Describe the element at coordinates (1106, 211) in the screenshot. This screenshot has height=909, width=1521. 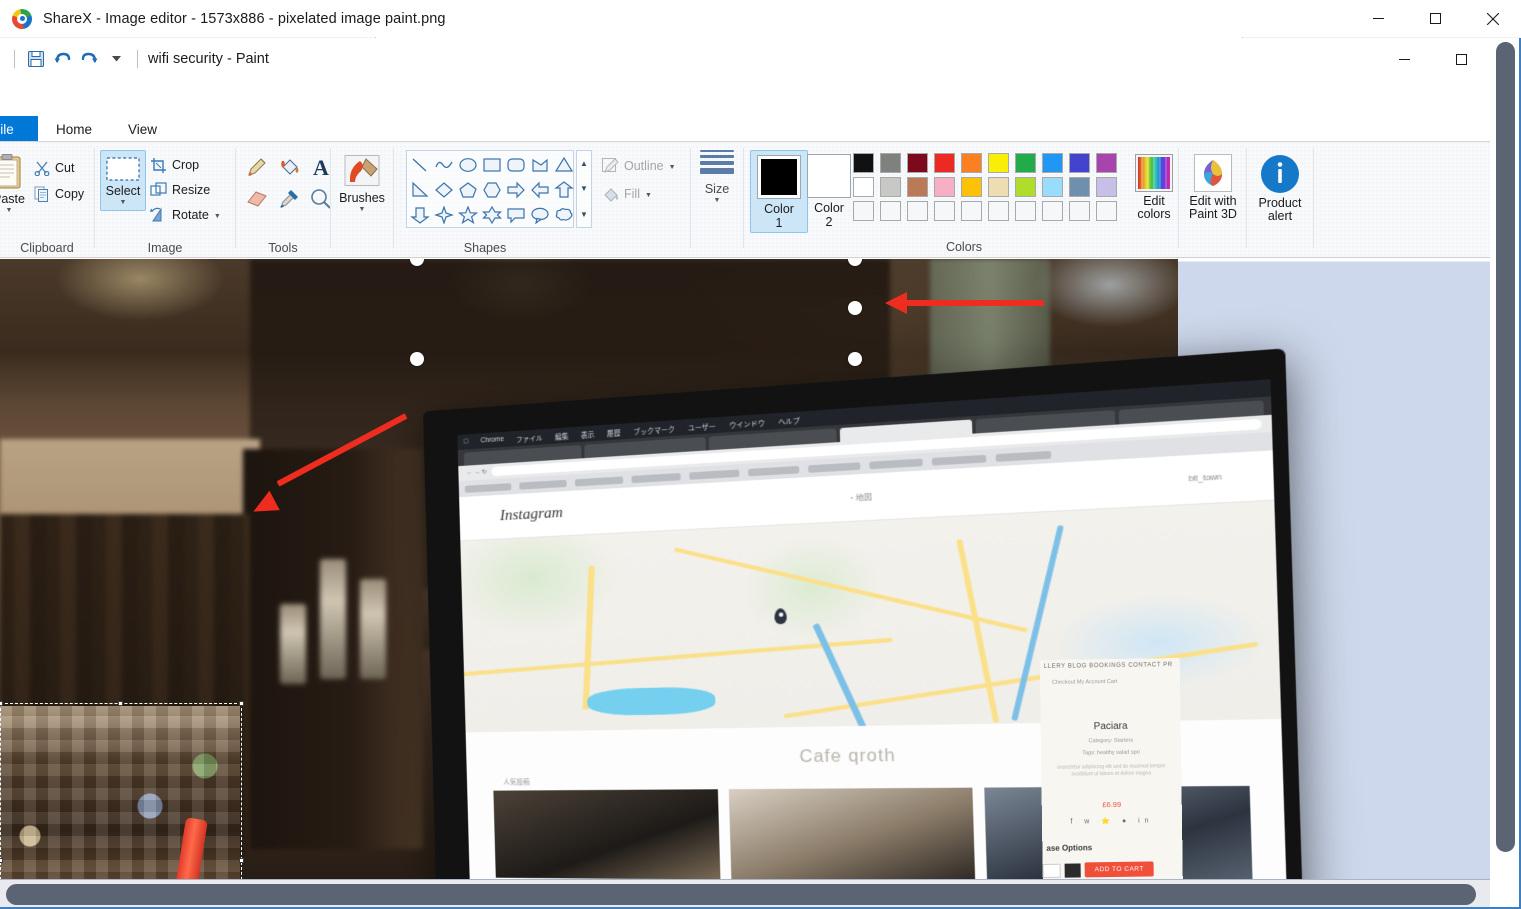
I see `palette-swatch-r3-c10` at that location.